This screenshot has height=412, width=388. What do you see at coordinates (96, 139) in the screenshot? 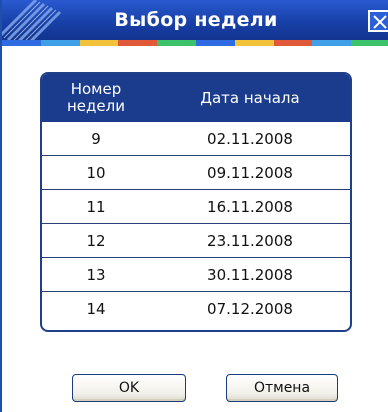
I see `week-number-cell: 9` at bounding box center [96, 139].